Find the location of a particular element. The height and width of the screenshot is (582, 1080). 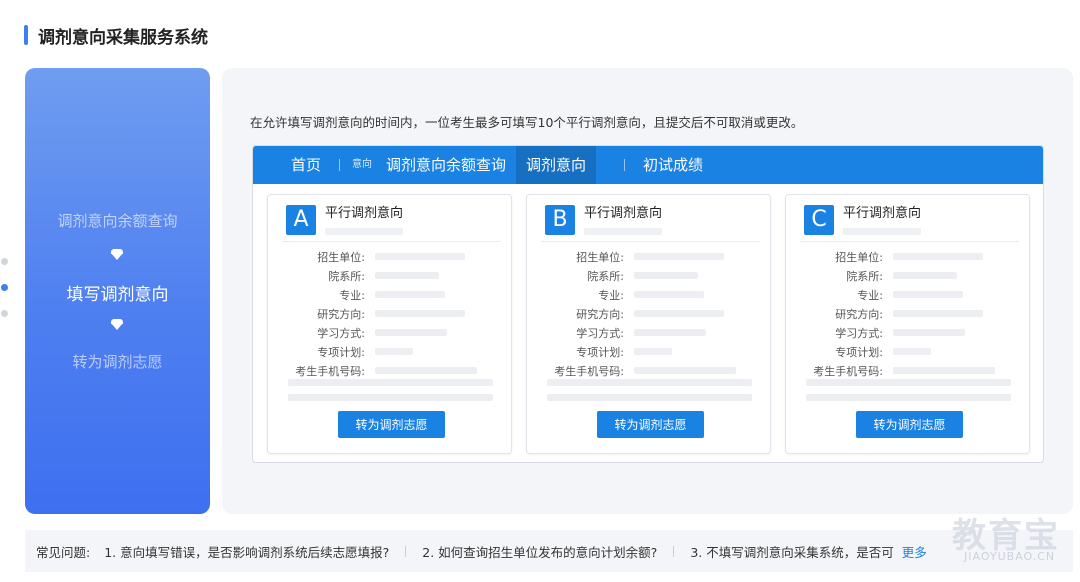

card-letter-badge: B is located at coordinates (560, 220).